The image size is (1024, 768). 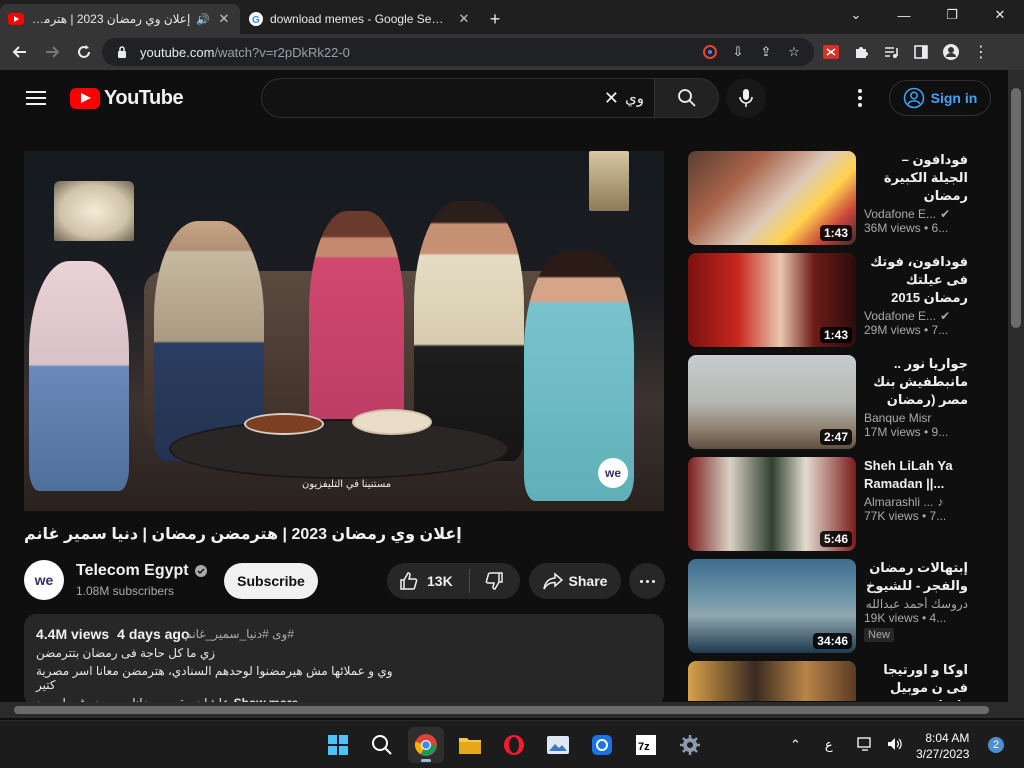 I want to click on profile-icon, so click(x=951, y=52).